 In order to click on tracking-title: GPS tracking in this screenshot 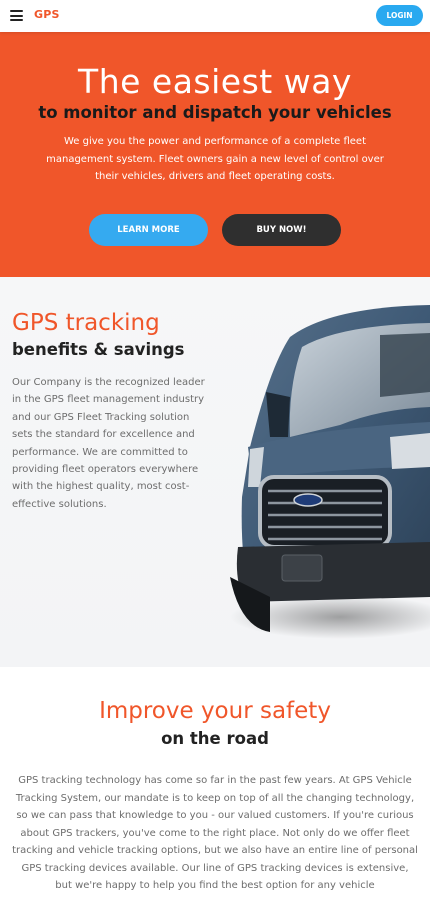, I will do `click(86, 323)`.